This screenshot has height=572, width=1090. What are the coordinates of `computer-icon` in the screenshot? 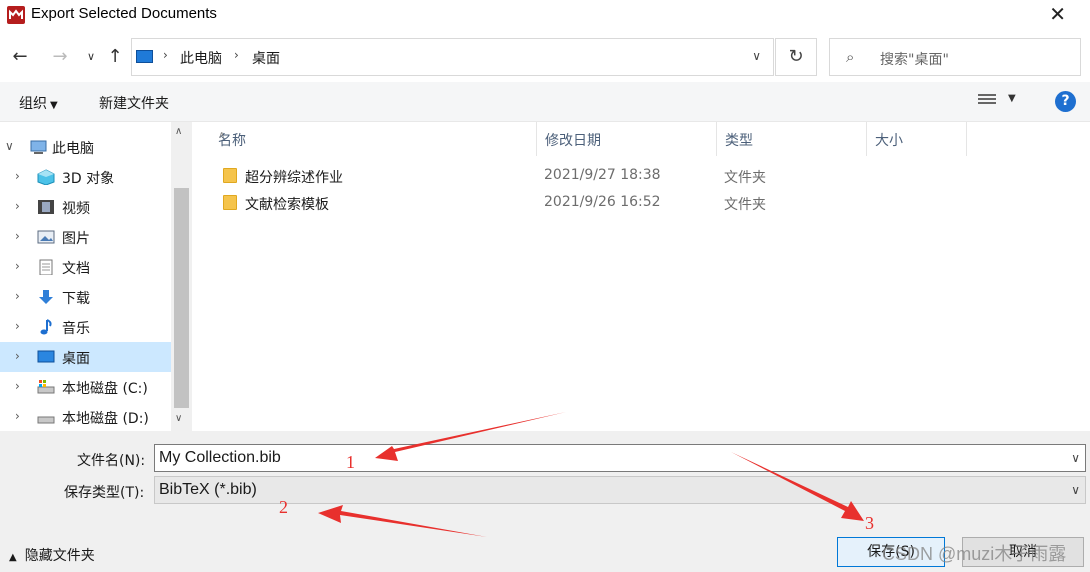 It's located at (39, 147).